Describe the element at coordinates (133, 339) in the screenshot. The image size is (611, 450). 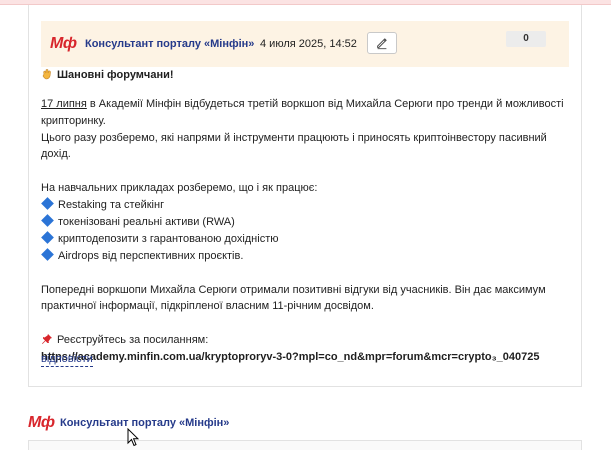
I see `register-label-text: Реєструйтесь за посиланням:` at that location.